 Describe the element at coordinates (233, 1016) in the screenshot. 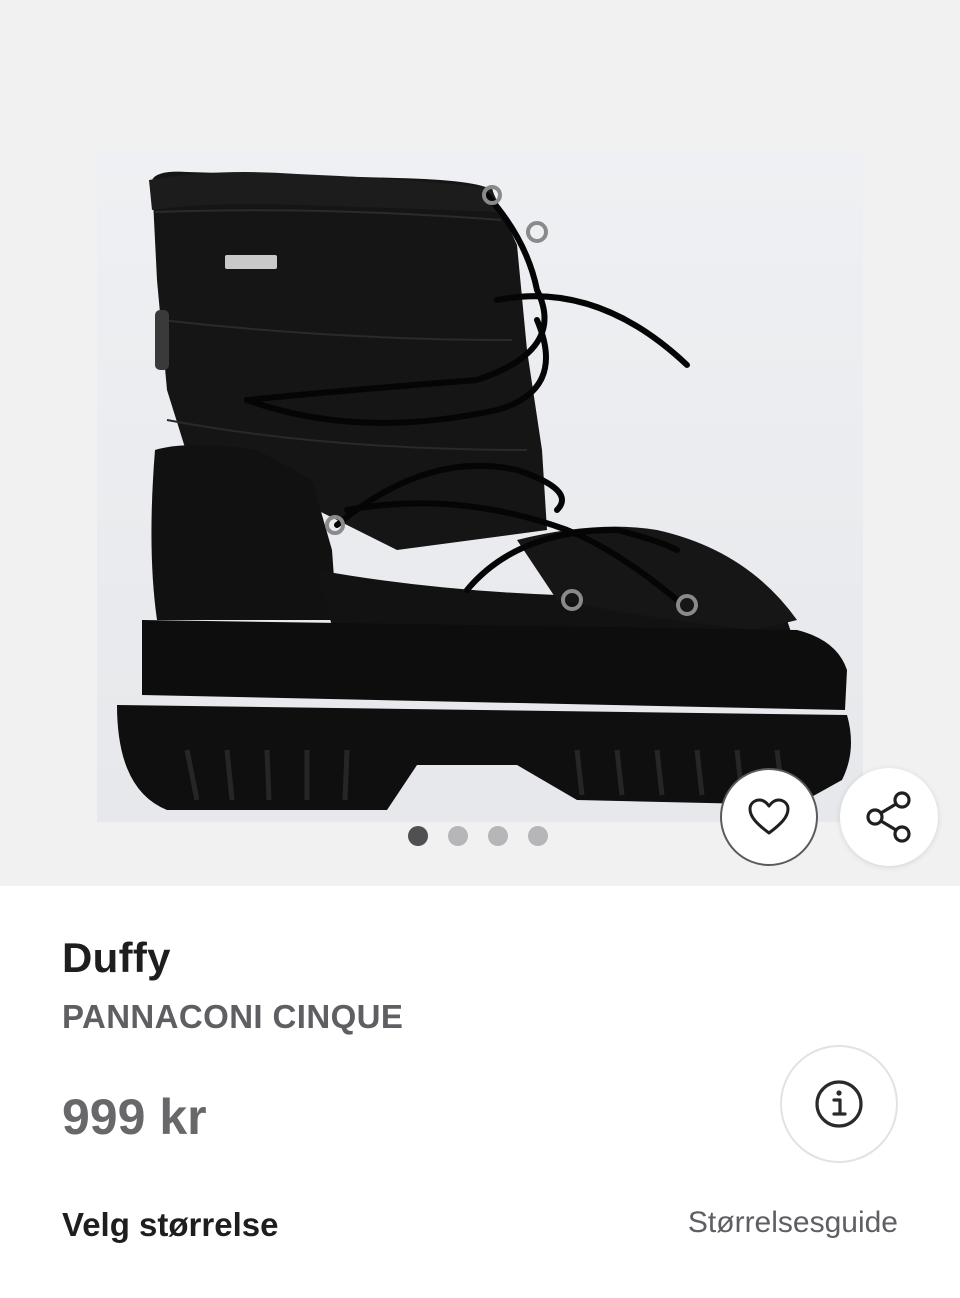

I see `product-name: PANNACONI CINQUE` at that location.